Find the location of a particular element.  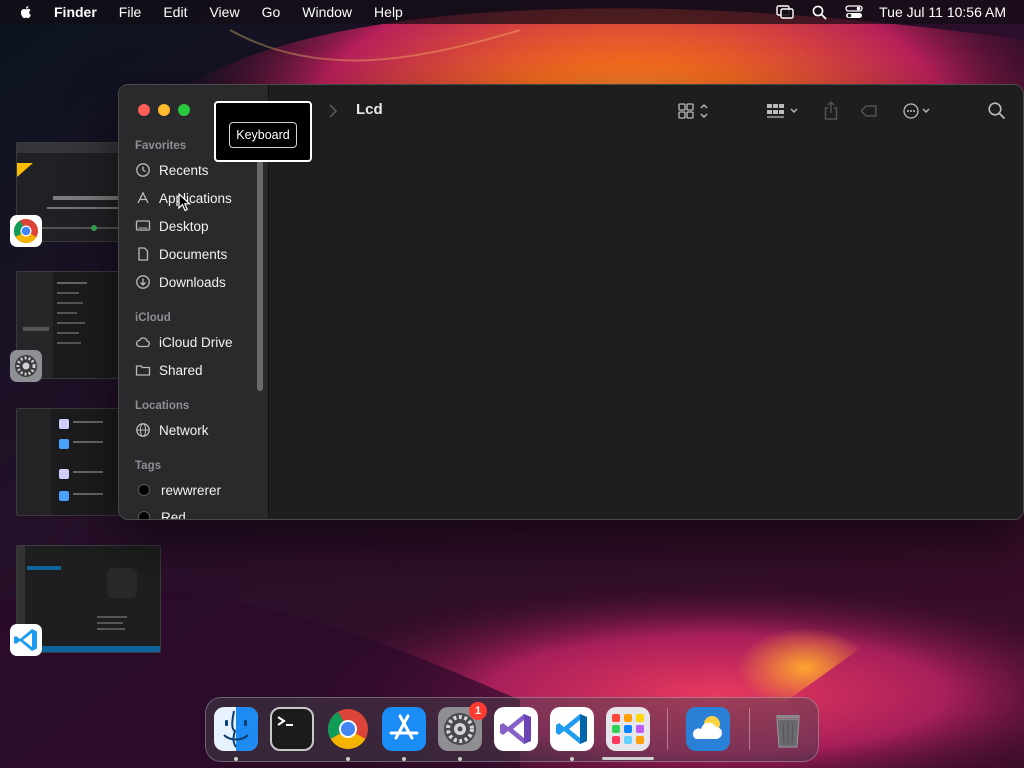

menu-bar-clock: Tue Jul 11 10:56 AM is located at coordinates (942, 12).